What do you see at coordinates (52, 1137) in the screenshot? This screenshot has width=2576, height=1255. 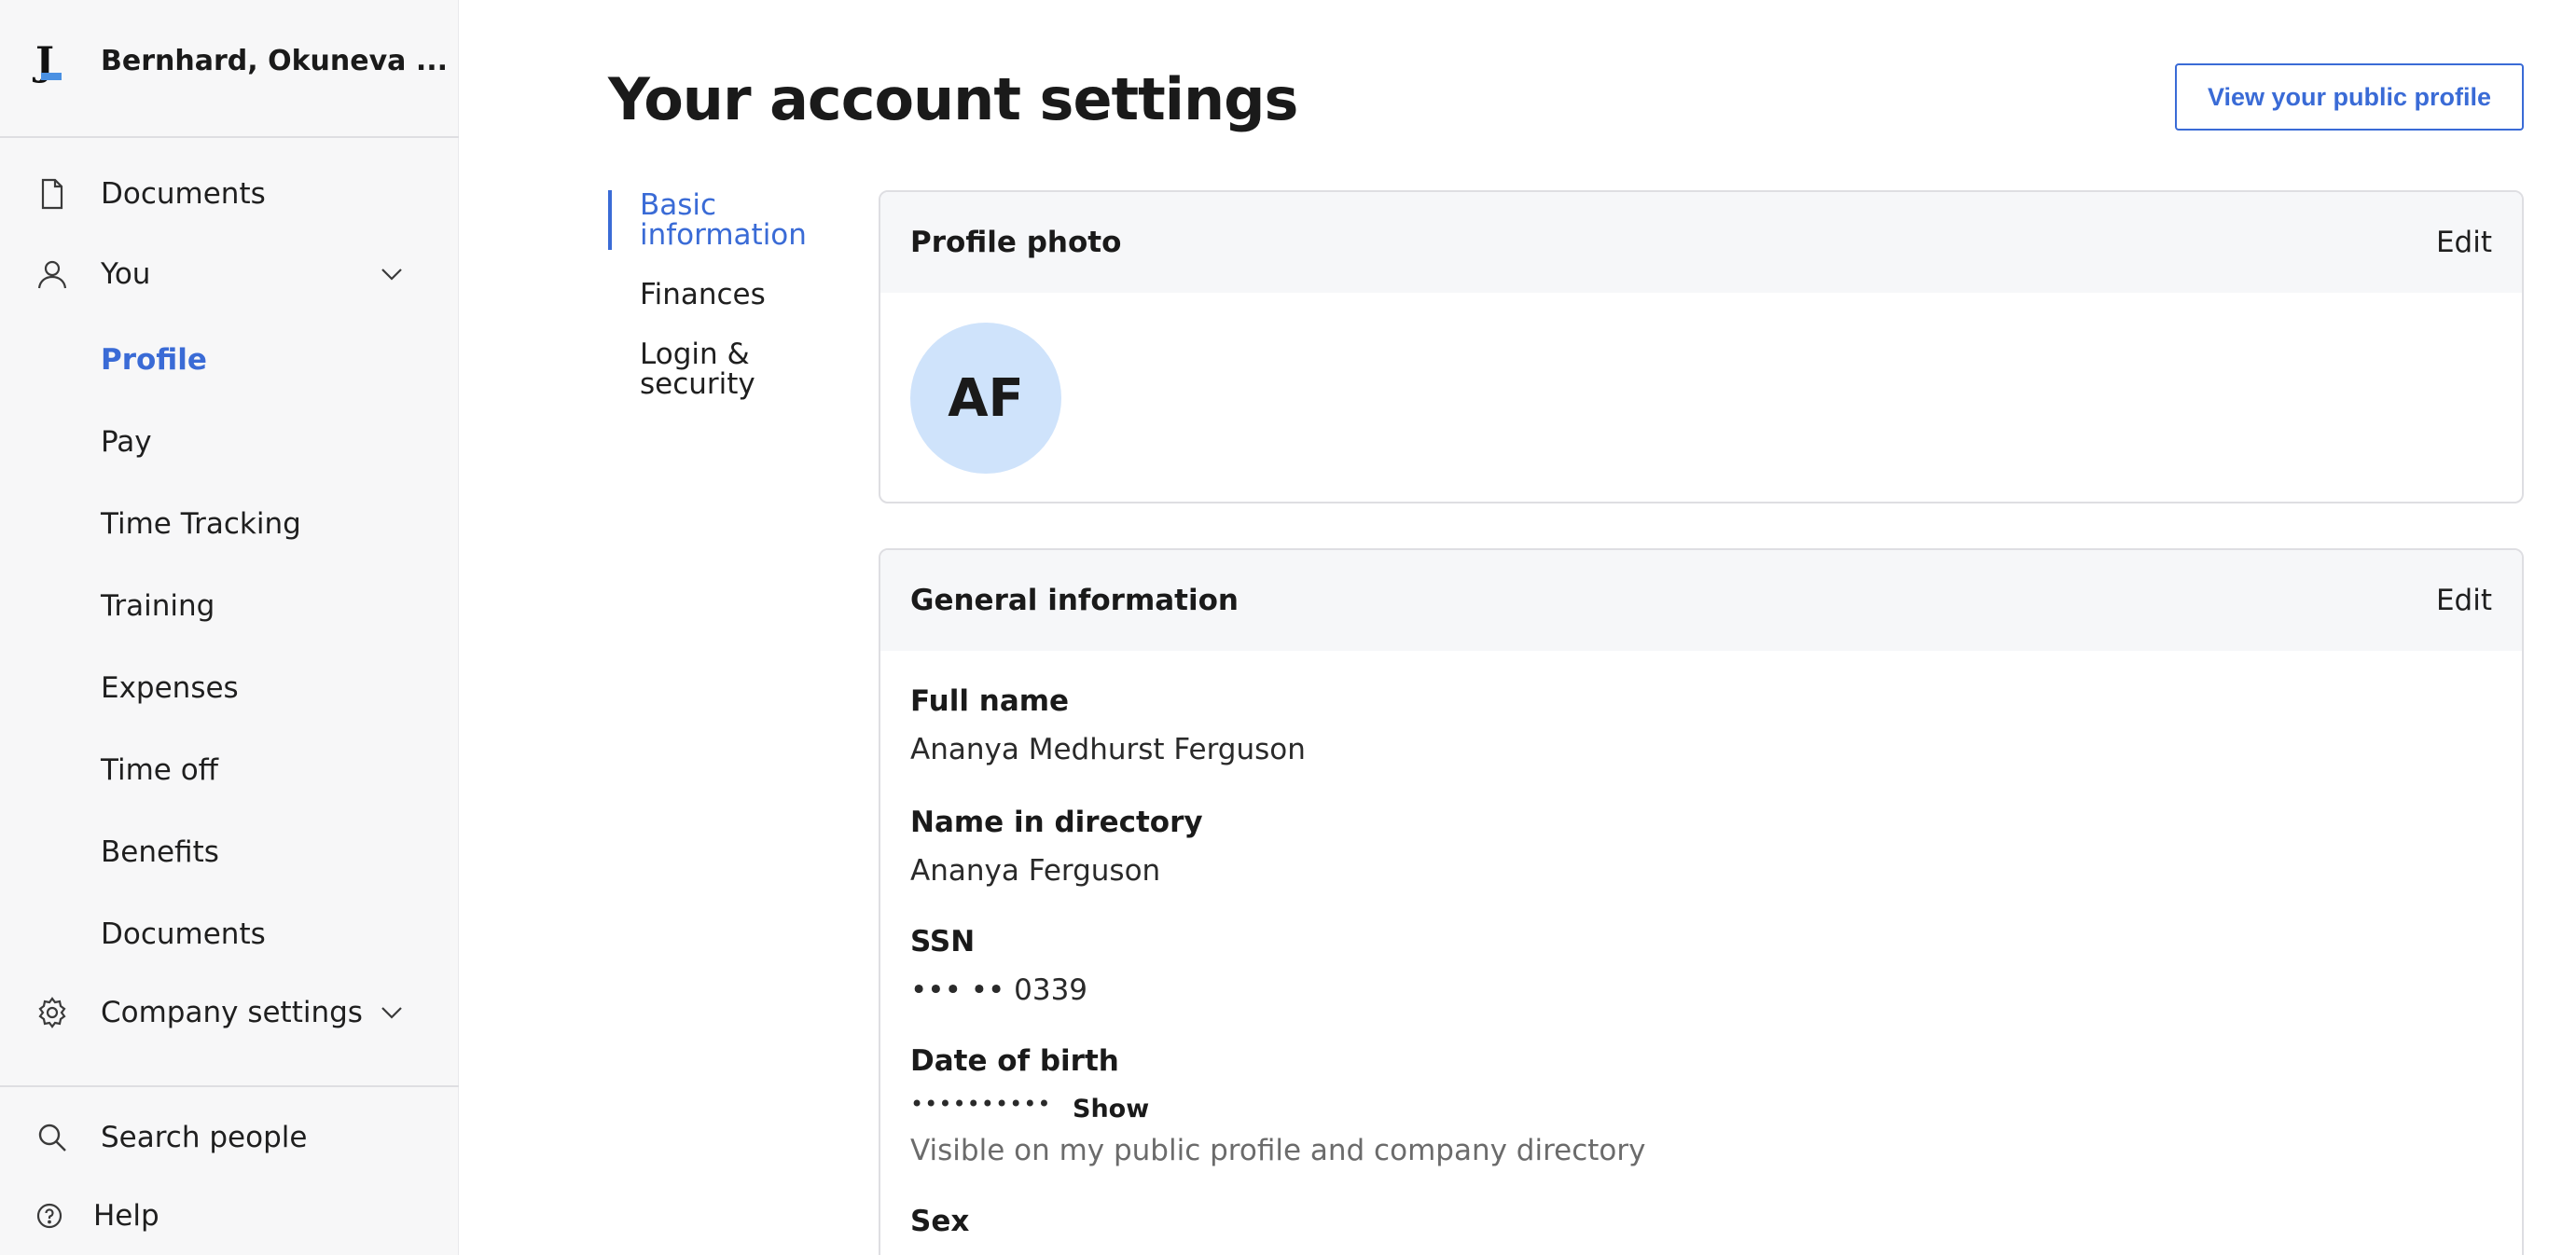 I see `search-icon` at bounding box center [52, 1137].